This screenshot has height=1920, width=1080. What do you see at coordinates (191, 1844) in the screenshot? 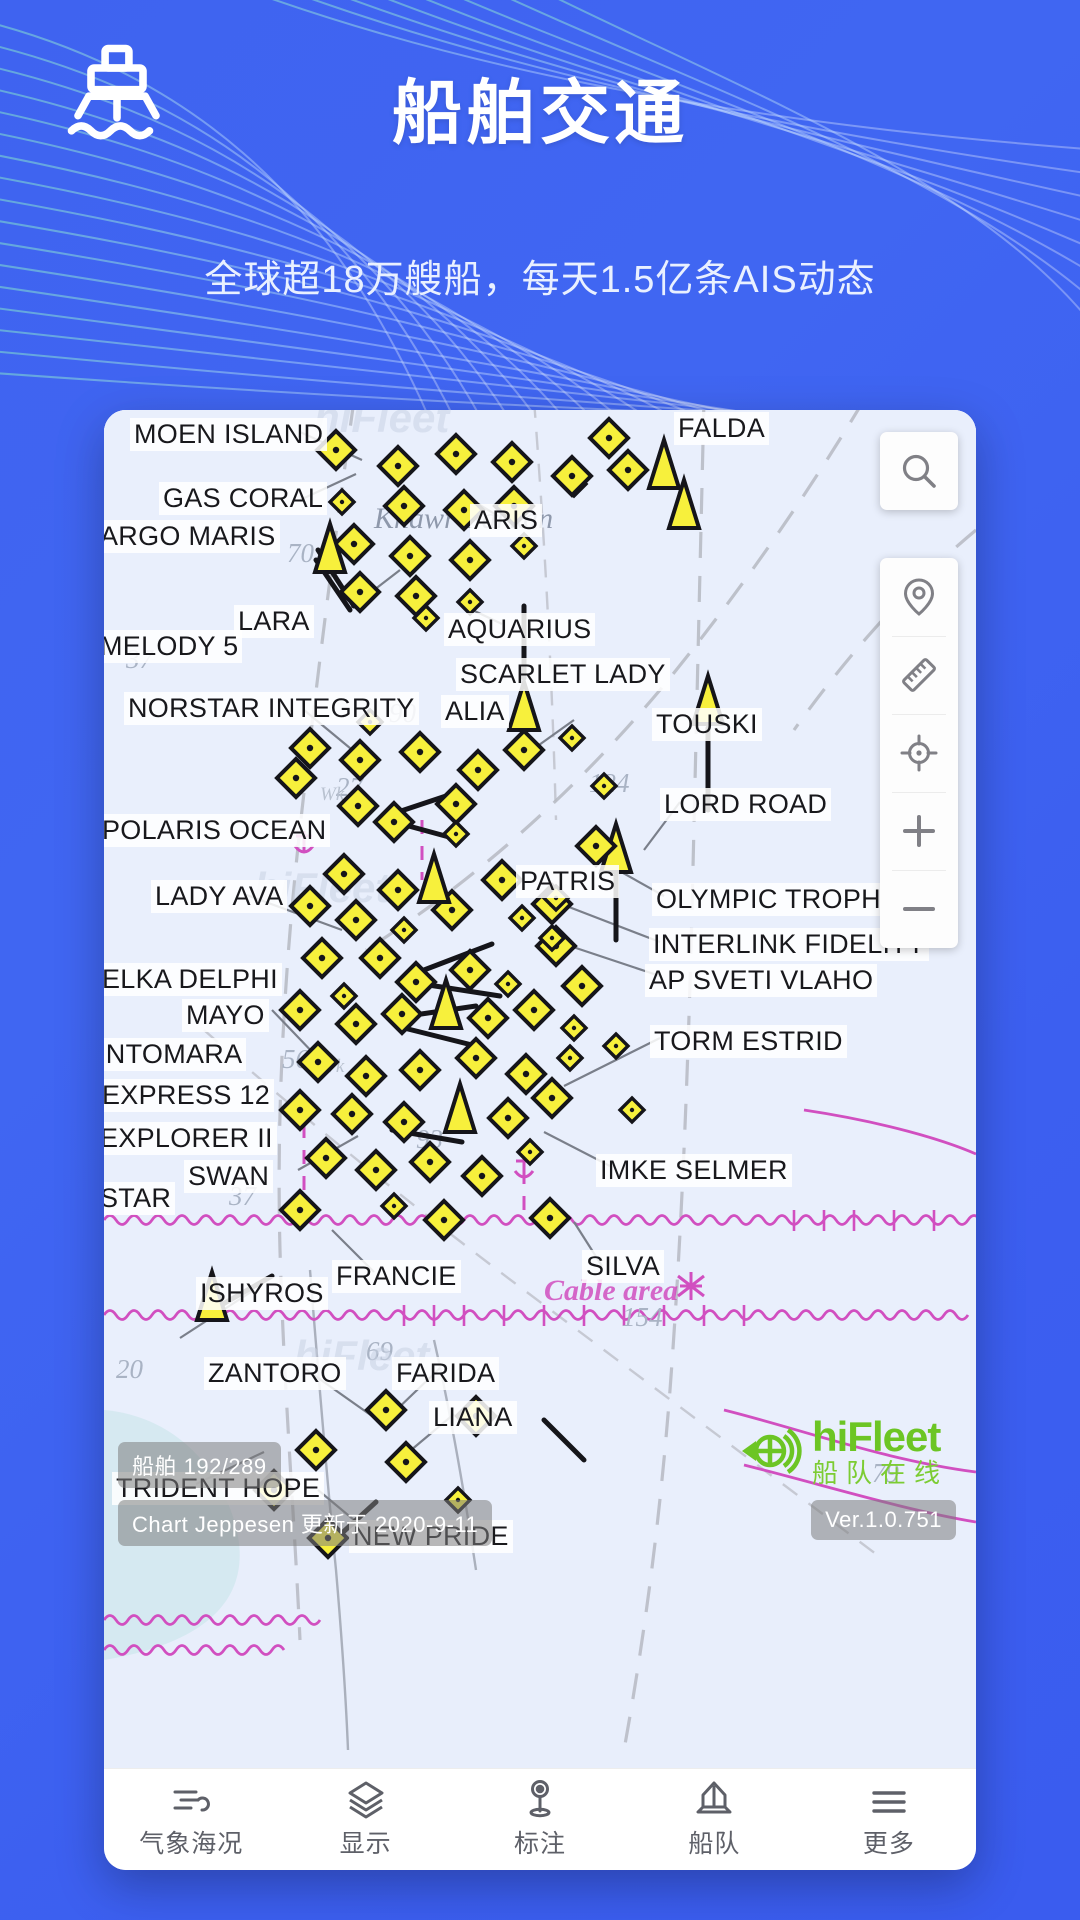
I see `nav-label-weather: 气象海况` at bounding box center [191, 1844].